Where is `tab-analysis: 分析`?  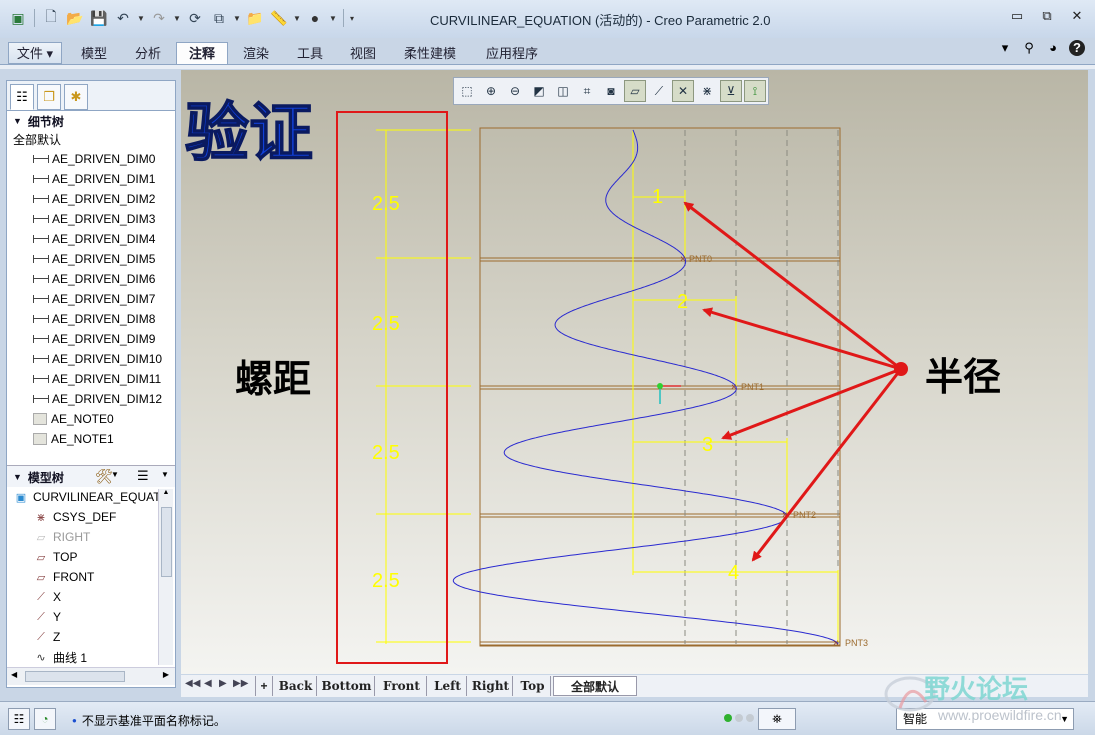
tab-analysis: 分析 is located at coordinates (148, 53).